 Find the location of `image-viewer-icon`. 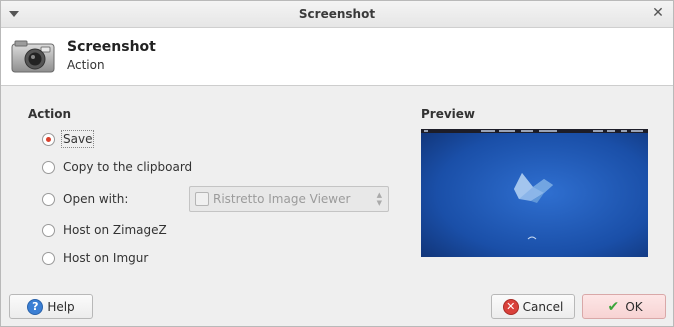

image-viewer-icon is located at coordinates (202, 199).